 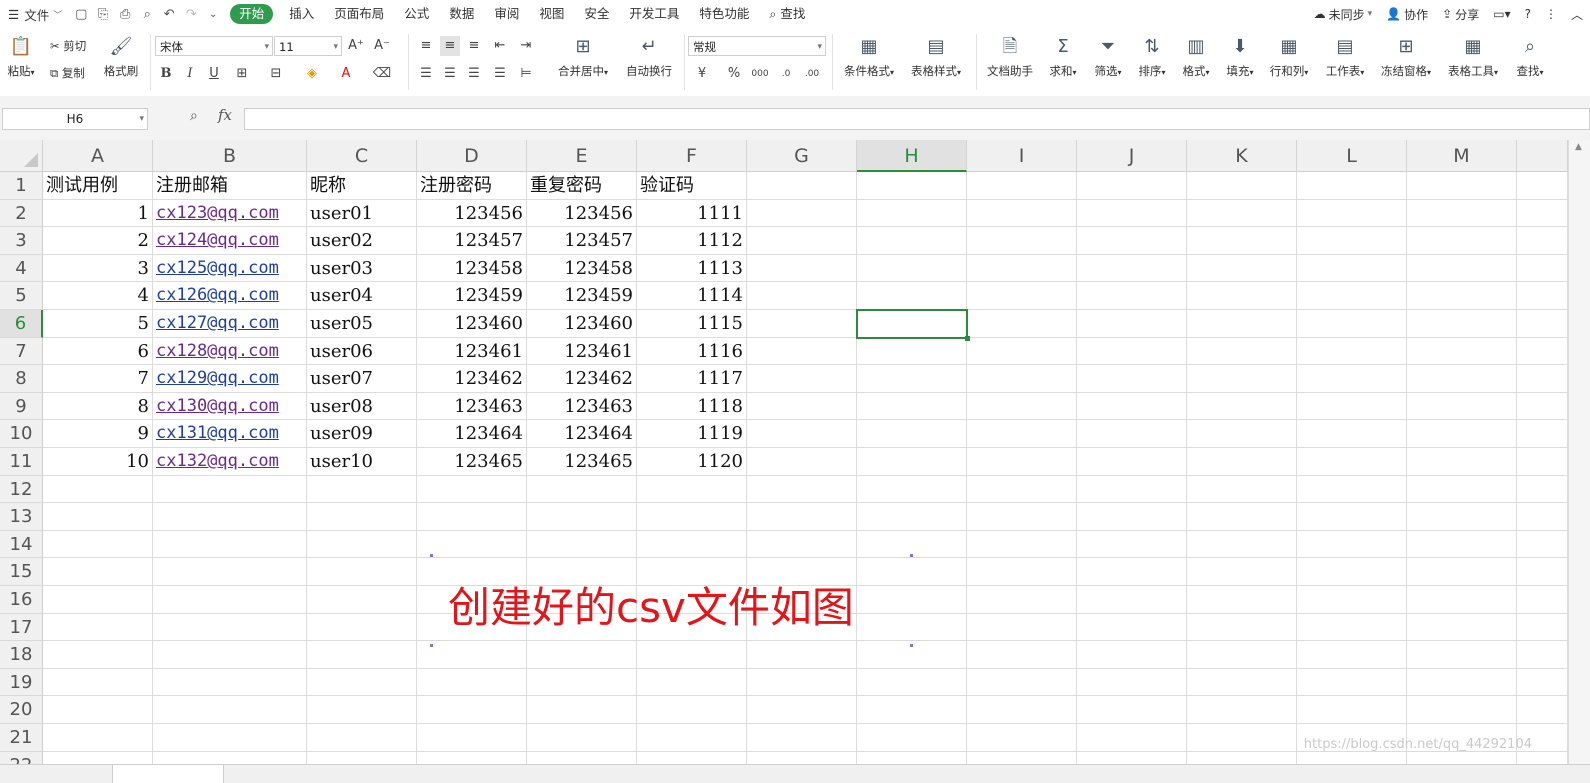 I want to click on data-cell: 123456, so click(x=582, y=213).